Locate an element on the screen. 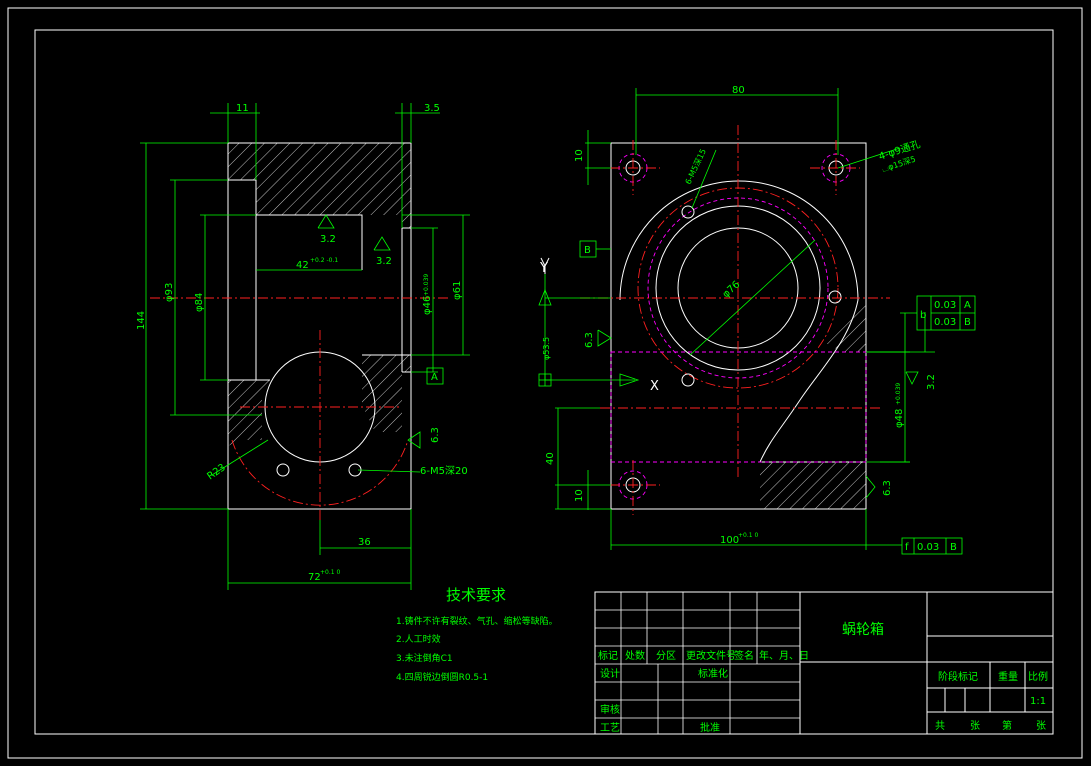 The width and height of the screenshot is (1091, 766). tb-standard: 标准化 is located at coordinates (713, 673).